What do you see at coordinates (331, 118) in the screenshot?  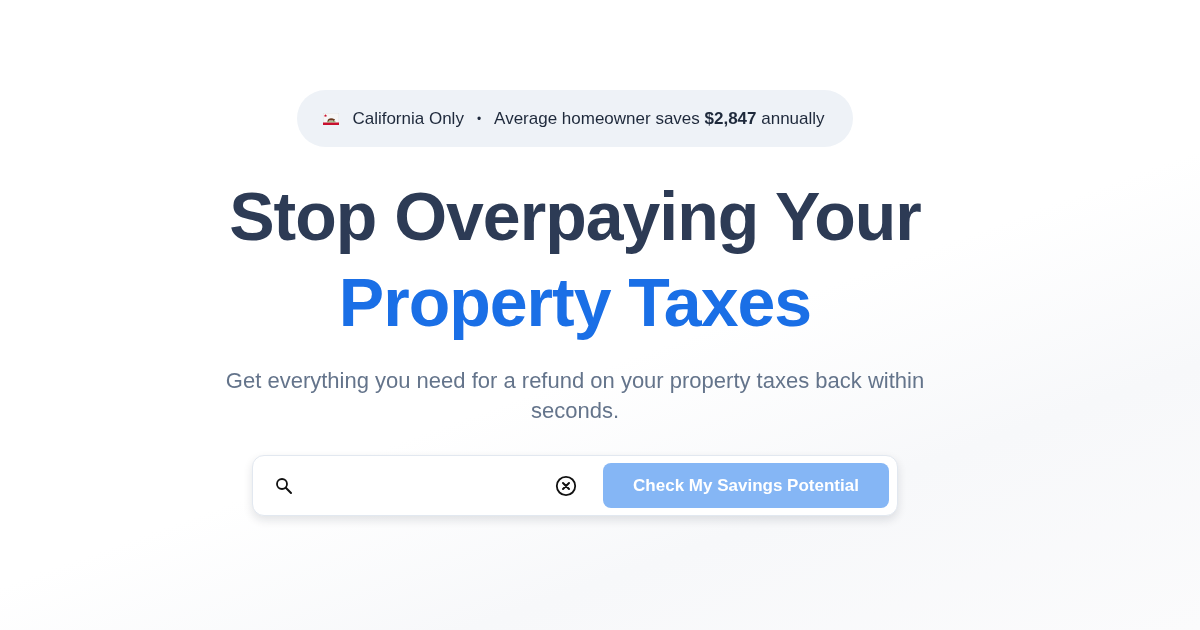 I see `flag-icon` at bounding box center [331, 118].